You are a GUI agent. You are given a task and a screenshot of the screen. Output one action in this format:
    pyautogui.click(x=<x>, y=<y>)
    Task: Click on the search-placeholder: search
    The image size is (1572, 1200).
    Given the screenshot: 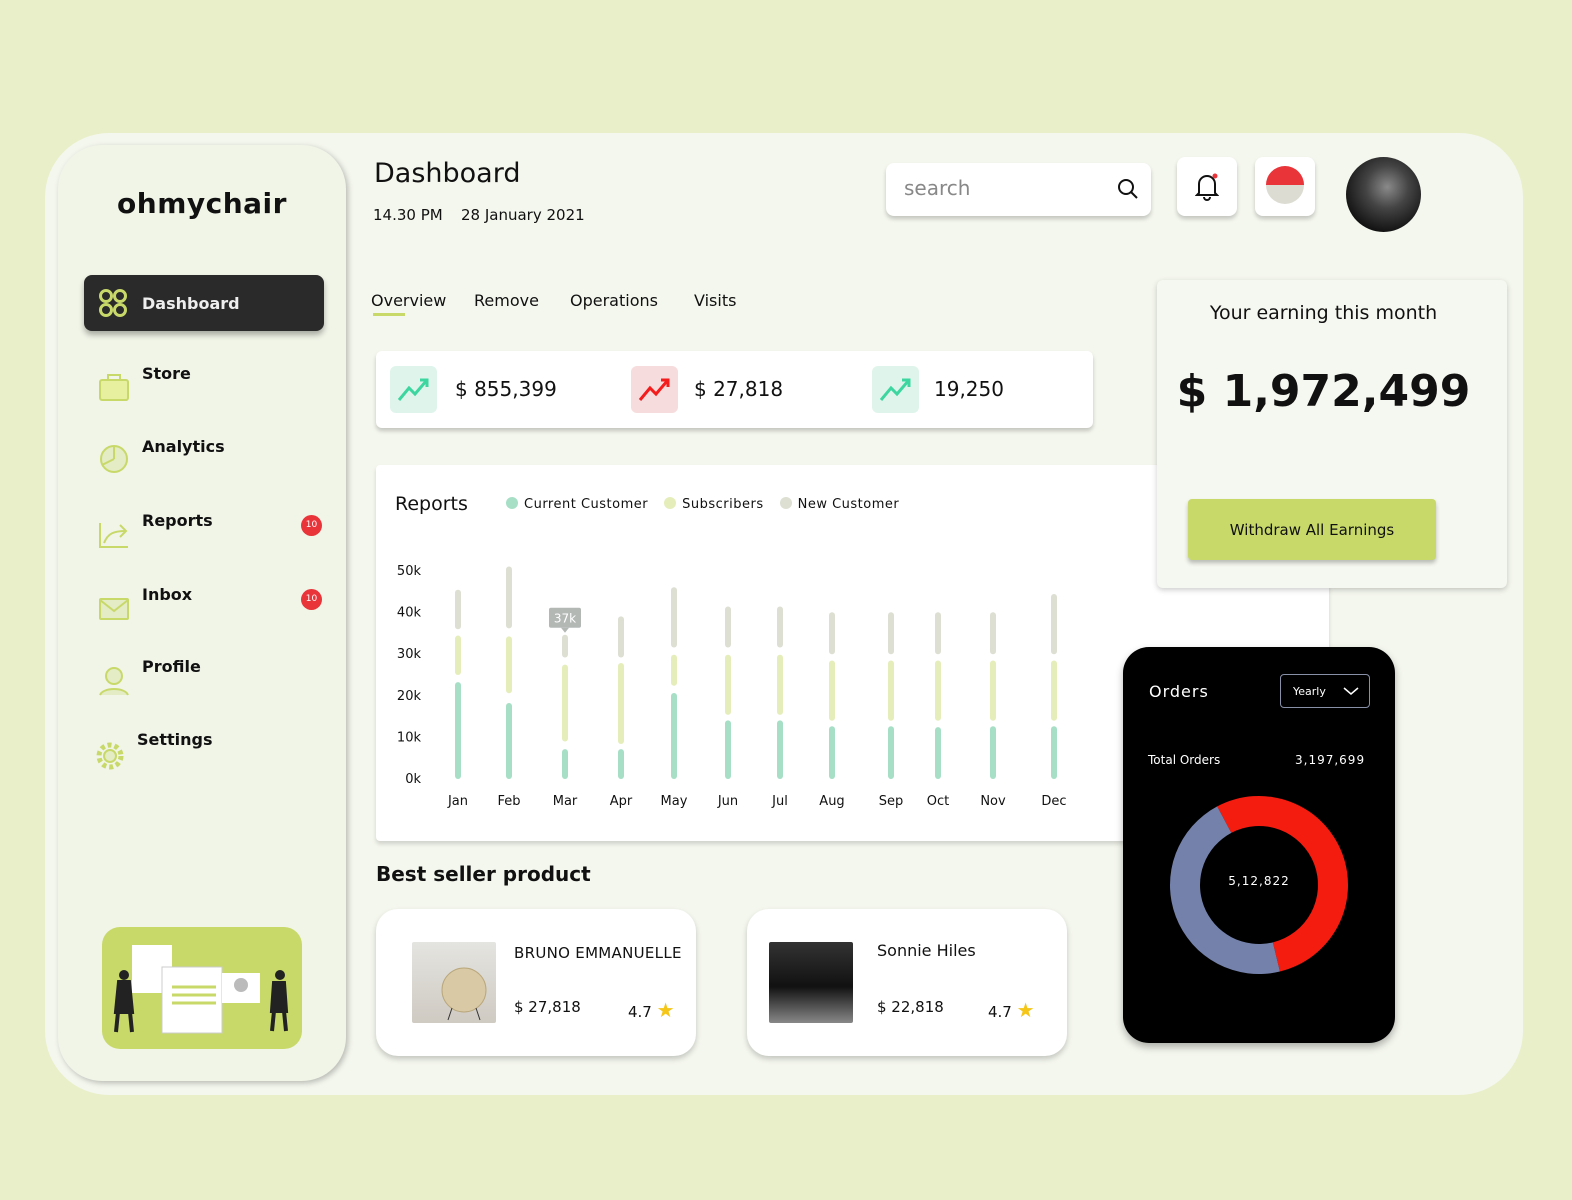 What is the action you would take?
    pyautogui.click(x=937, y=188)
    